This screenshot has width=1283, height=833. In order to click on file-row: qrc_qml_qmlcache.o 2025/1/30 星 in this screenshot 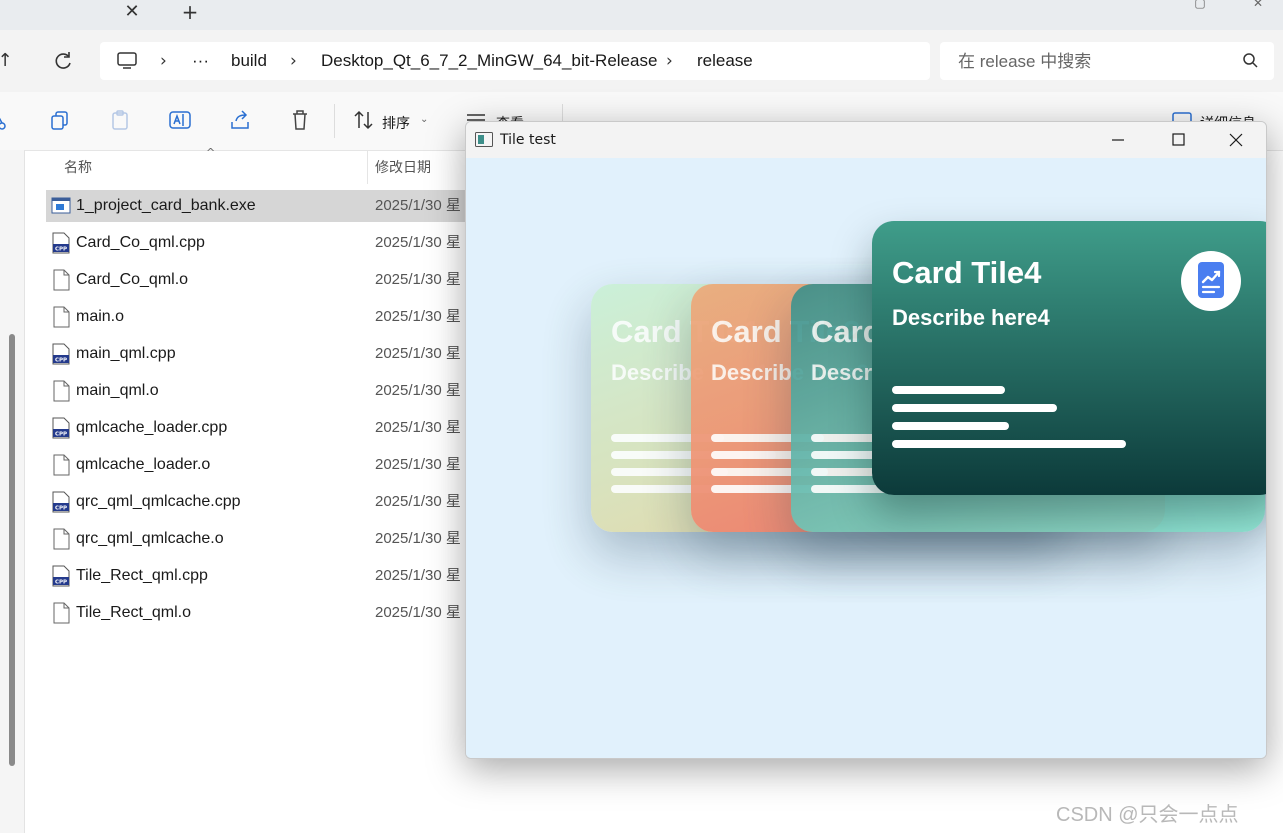, I will do `click(257, 539)`.